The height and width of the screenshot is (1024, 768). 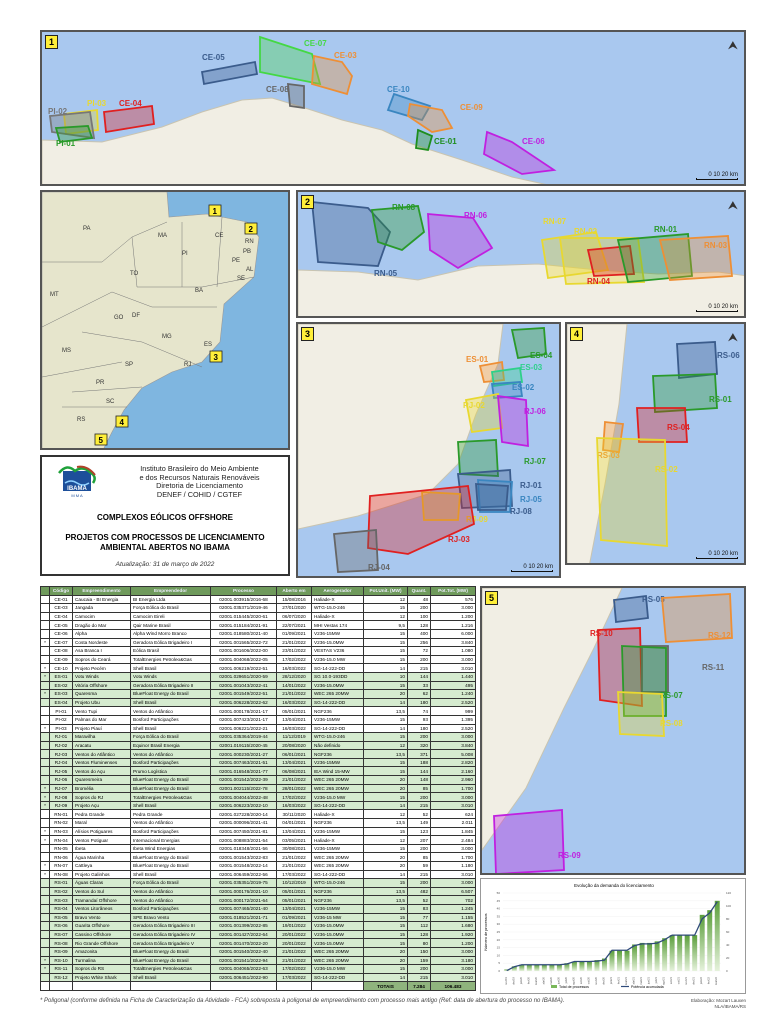 What do you see at coordinates (453, 986) in the screenshot?
I see `totals-power: 106.483` at bounding box center [453, 986].